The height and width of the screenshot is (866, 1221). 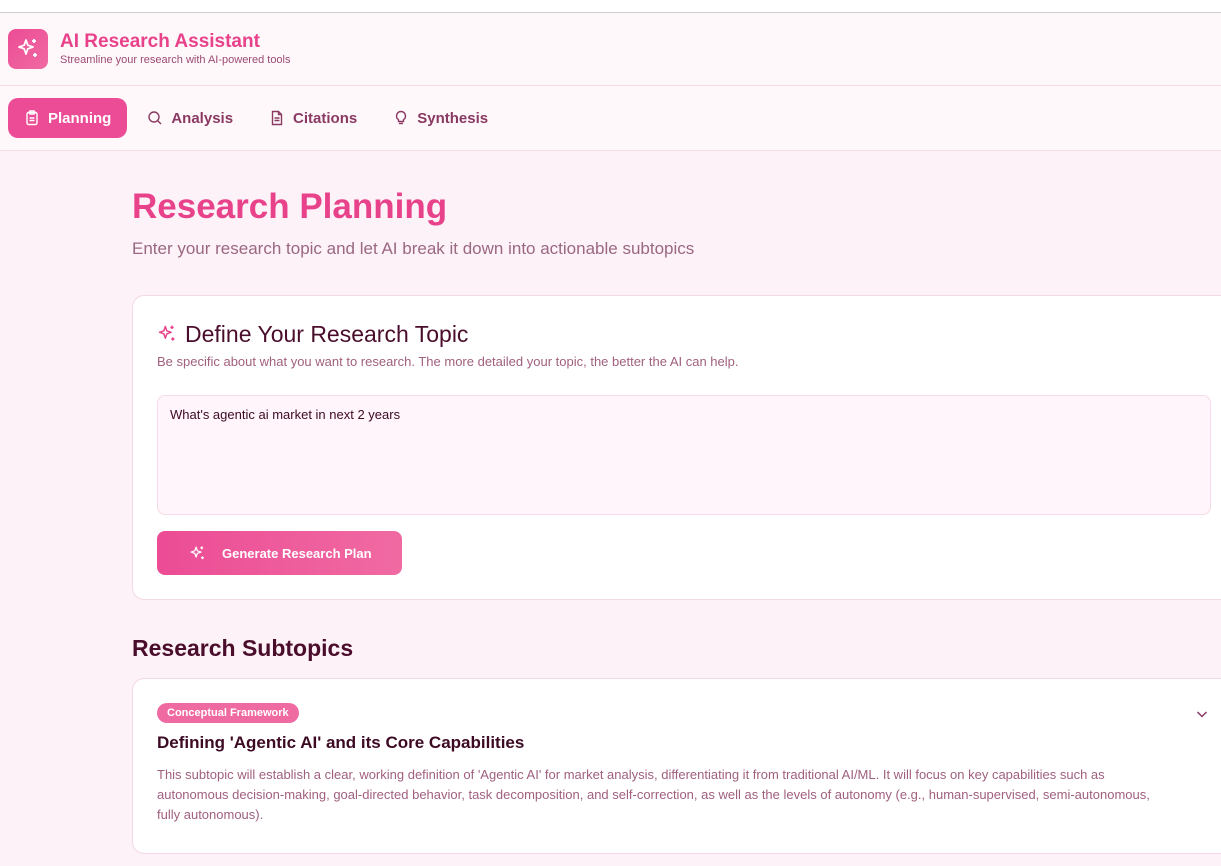 I want to click on main-tabs: Planning Analysis Citations Synthesis, so click(x=610, y=118).